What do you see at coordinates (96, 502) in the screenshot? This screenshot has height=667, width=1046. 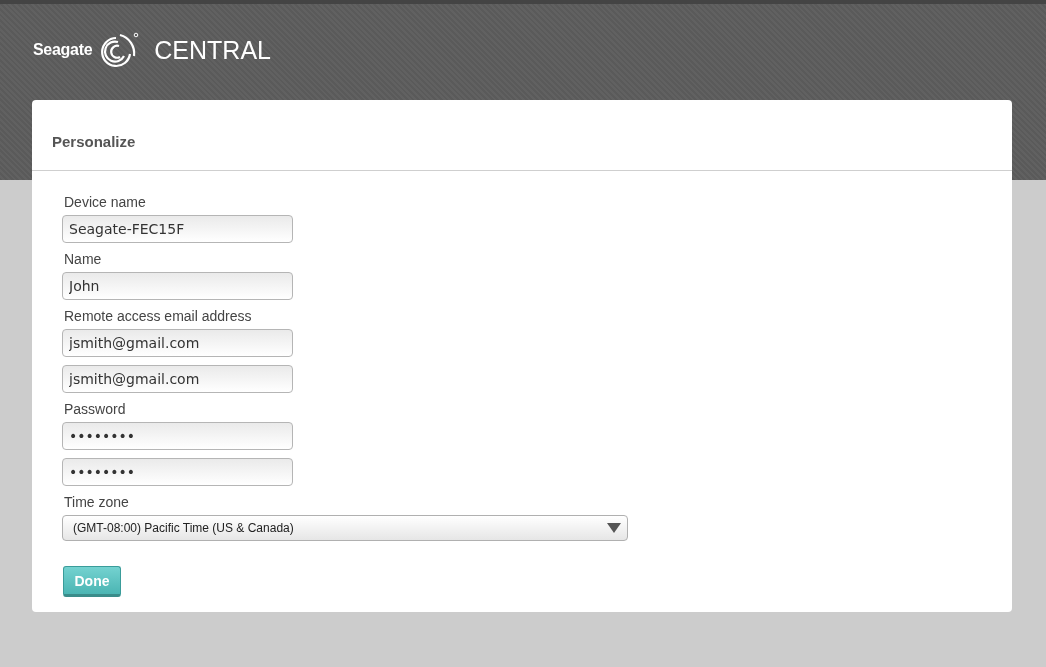 I see `field-label: Time zone` at bounding box center [96, 502].